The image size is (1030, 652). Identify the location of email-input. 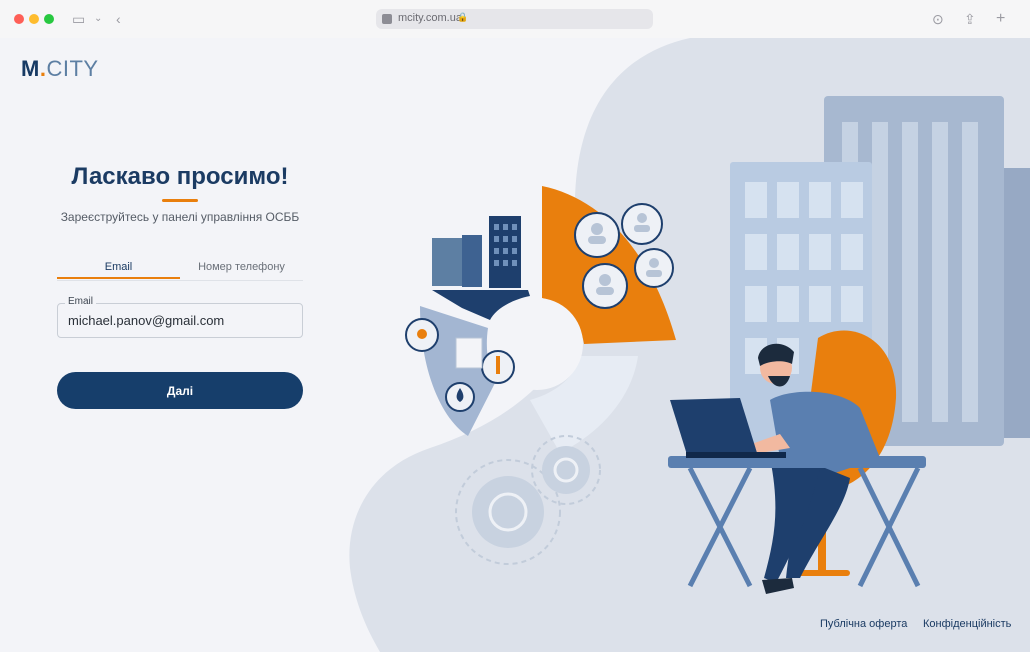
(180, 320).